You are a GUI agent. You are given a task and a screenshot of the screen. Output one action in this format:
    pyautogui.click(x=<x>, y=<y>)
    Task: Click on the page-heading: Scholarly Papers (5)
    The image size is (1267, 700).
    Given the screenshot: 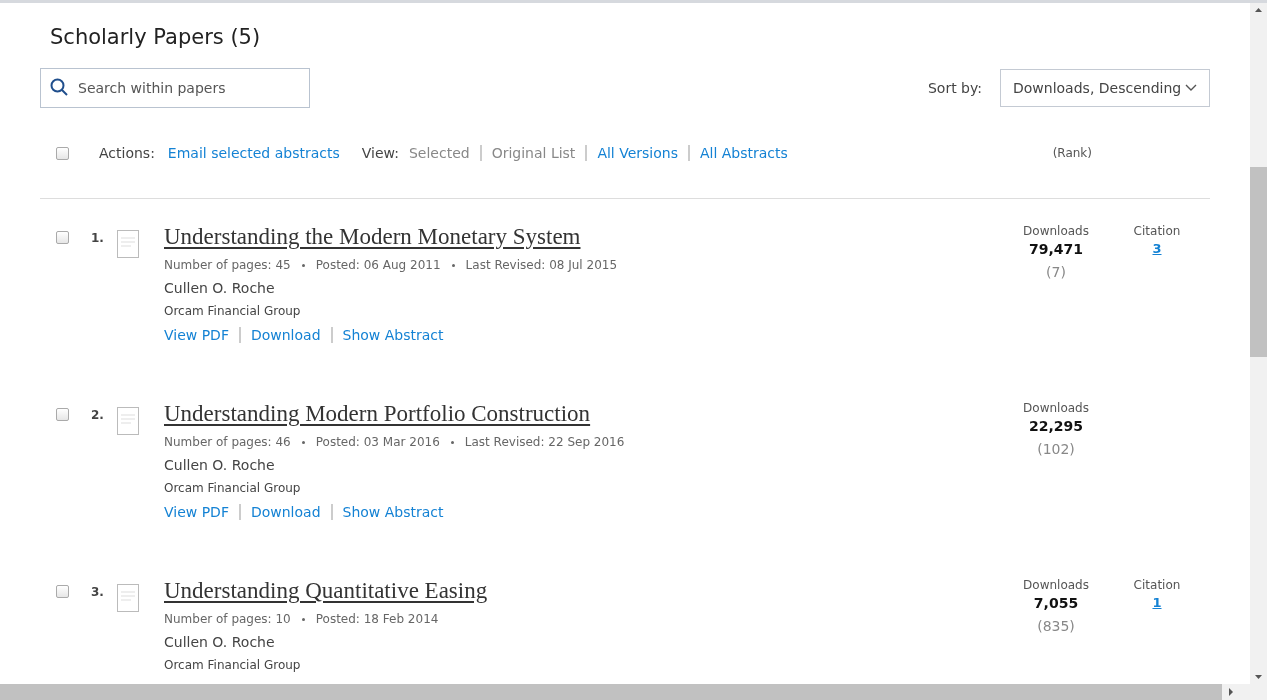 What is the action you would take?
    pyautogui.click(x=156, y=37)
    